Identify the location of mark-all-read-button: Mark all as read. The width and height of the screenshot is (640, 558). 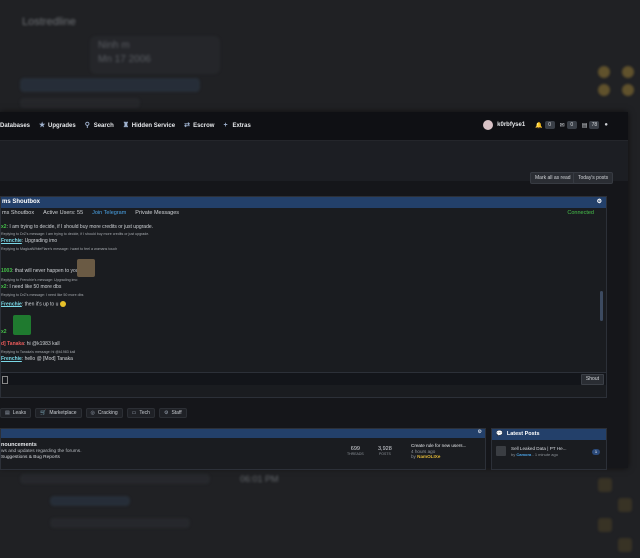
(553, 178).